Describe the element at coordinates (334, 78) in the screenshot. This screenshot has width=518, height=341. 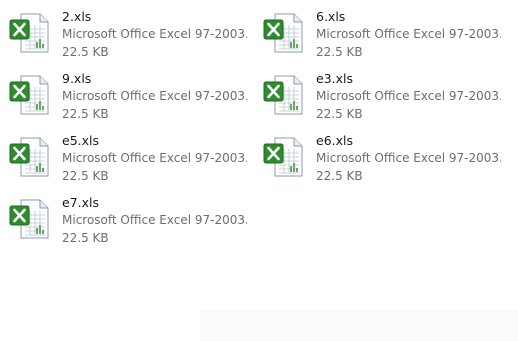
I see `file-name: e3.xls` at that location.